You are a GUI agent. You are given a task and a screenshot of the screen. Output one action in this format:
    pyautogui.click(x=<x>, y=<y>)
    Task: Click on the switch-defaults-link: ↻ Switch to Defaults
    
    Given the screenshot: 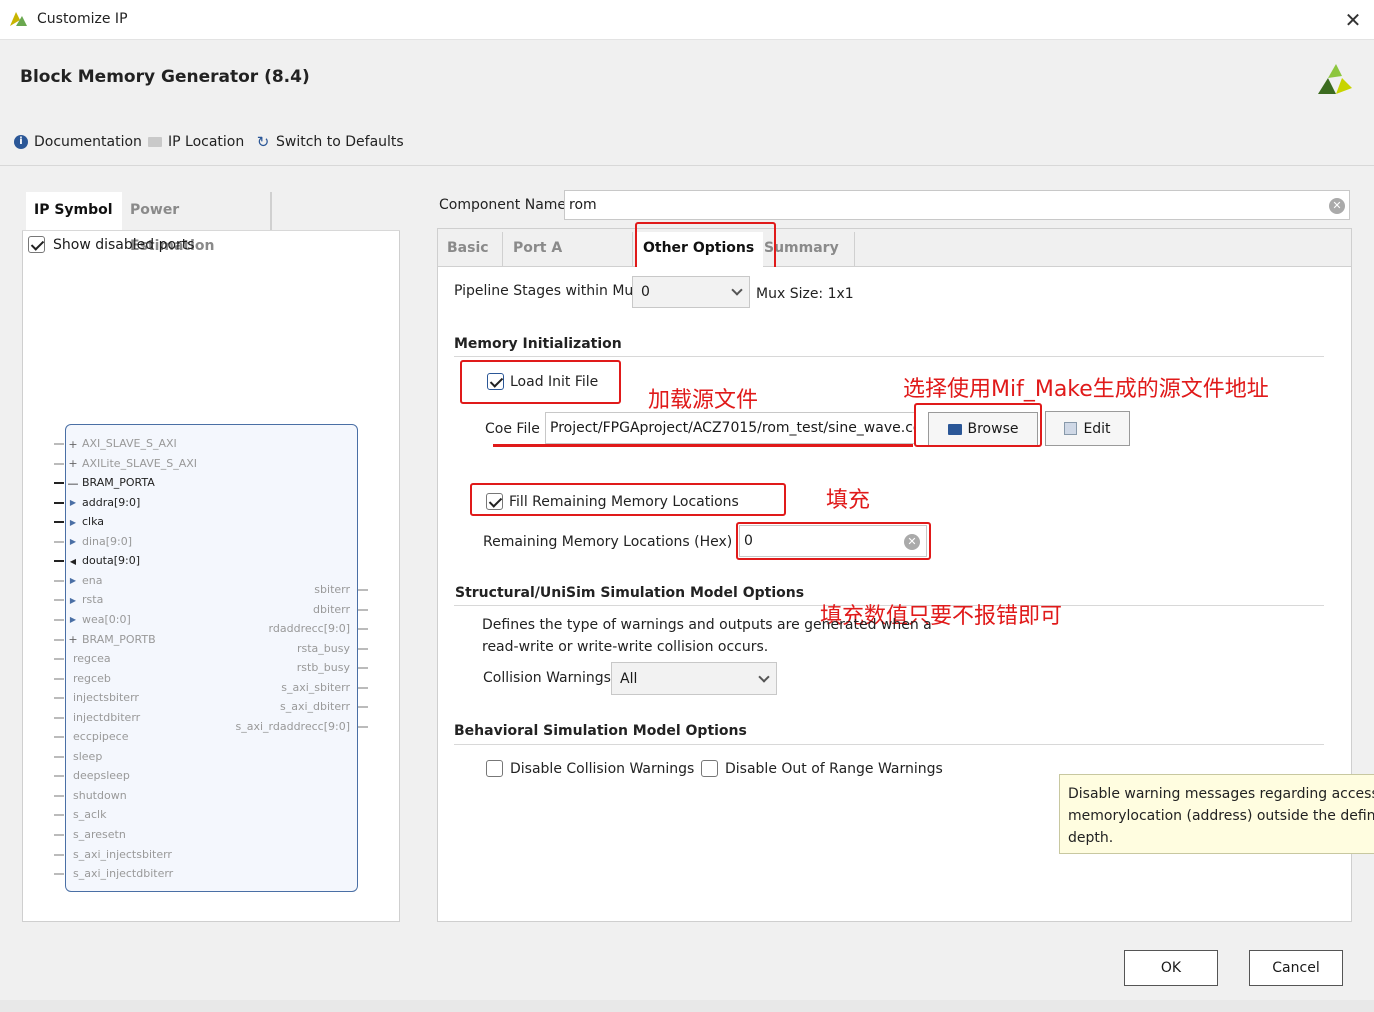 What is the action you would take?
    pyautogui.click(x=330, y=142)
    